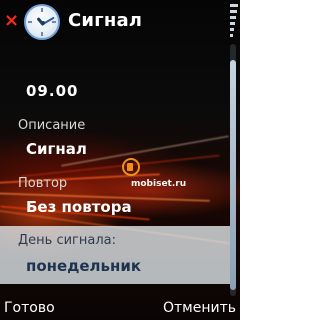  I want to click on description-label: Описание, so click(52, 125).